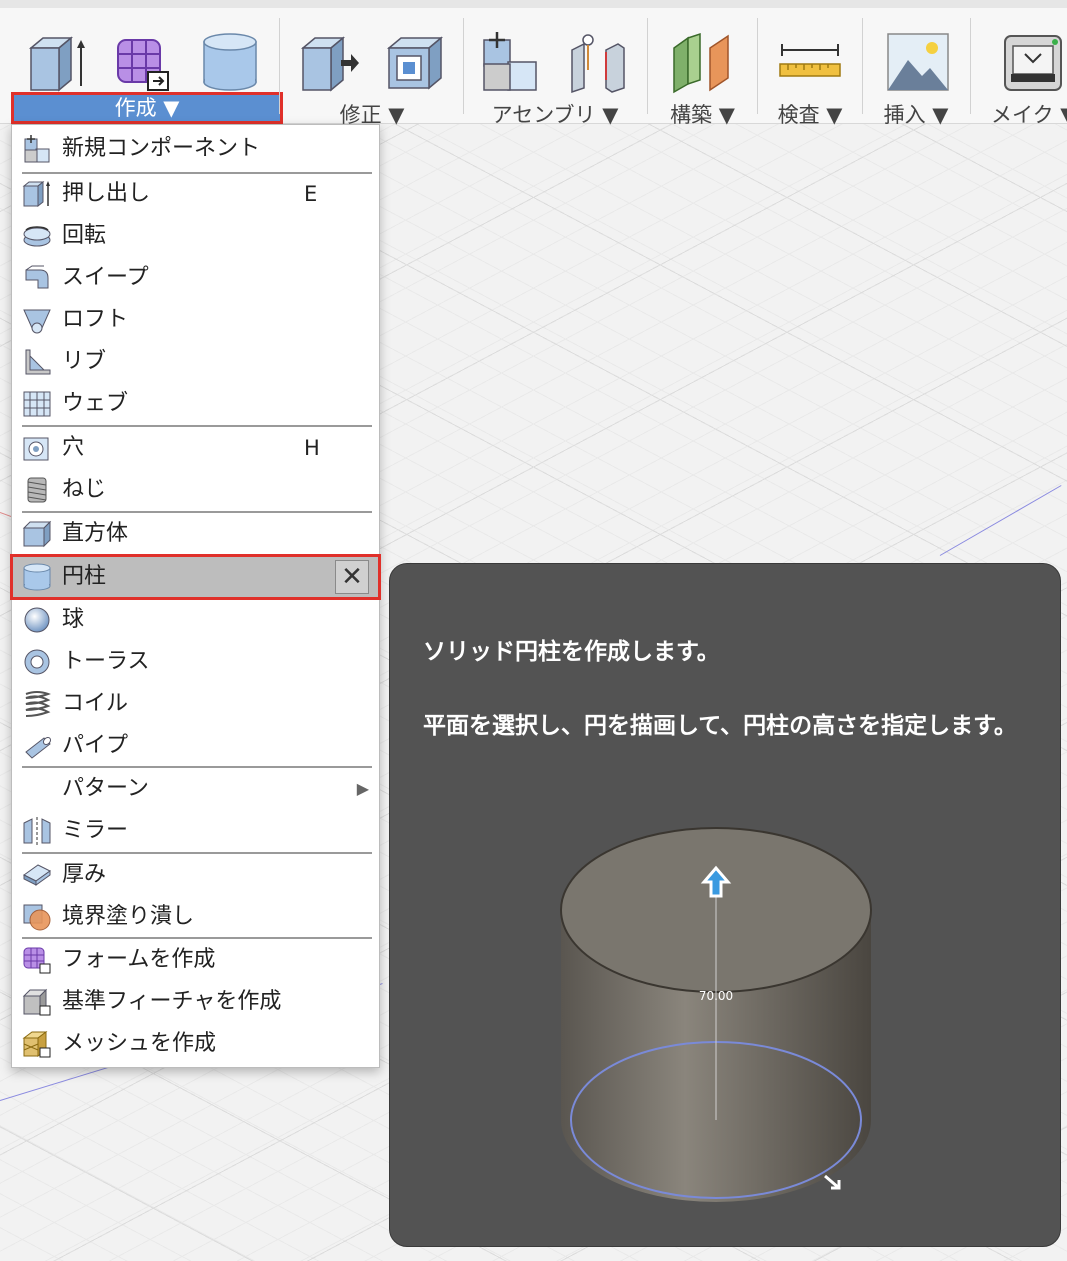 The image size is (1067, 1261). Describe the element at coordinates (38, 362) in the screenshot. I see `rib-icon` at that location.